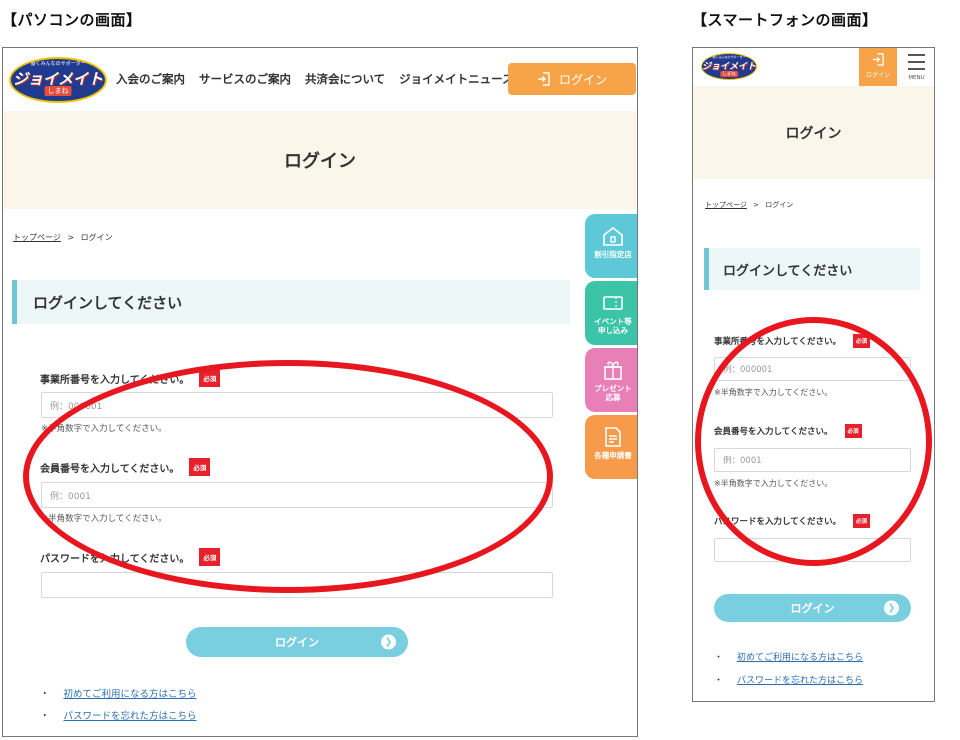 The image size is (960, 740). Describe the element at coordinates (916, 62) in the screenshot. I see `hamburger-icon` at that location.